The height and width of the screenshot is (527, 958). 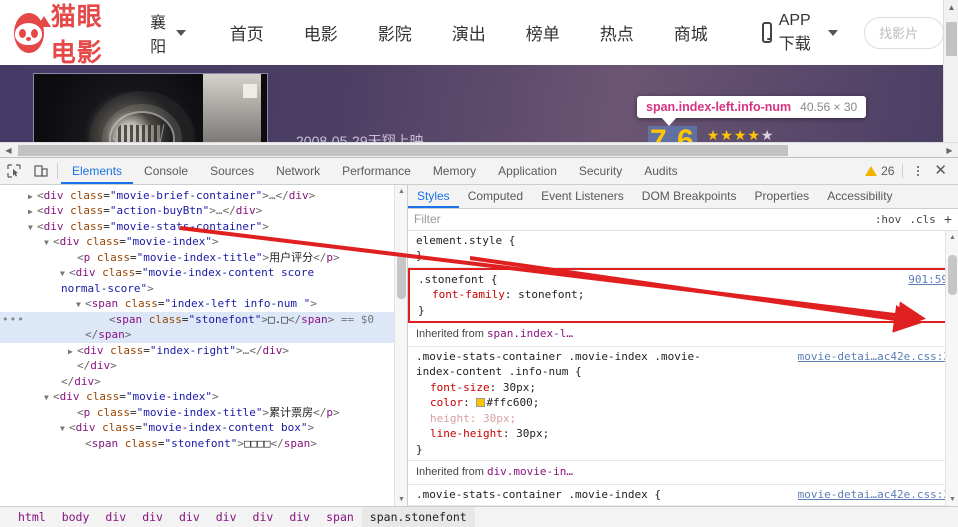 What do you see at coordinates (203, 227) in the screenshot?
I see `dom-node-line: ▼ <div class="movie-stats-container">` at bounding box center [203, 227].